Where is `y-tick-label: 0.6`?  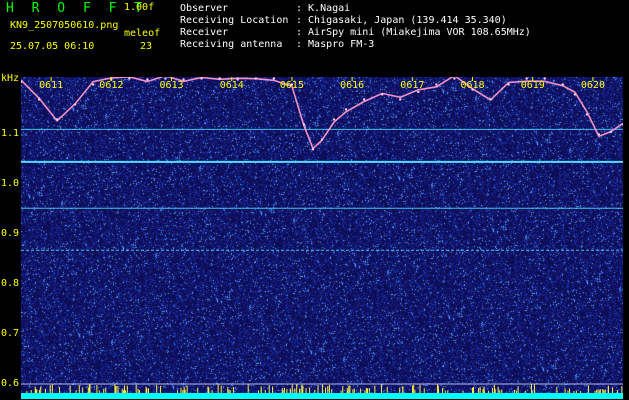 y-tick-label: 0.6 is located at coordinates (10, 384).